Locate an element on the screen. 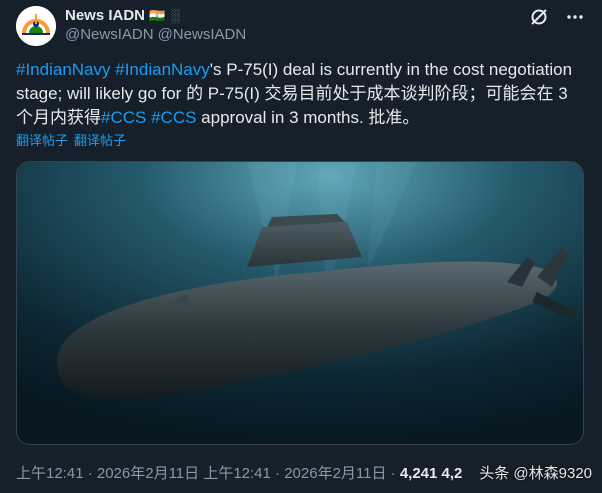 The image size is (602, 493). tweet-header: News IADN 🇮🇳 ░ @NewsIADN @NewsIADN is located at coordinates (301, 26).